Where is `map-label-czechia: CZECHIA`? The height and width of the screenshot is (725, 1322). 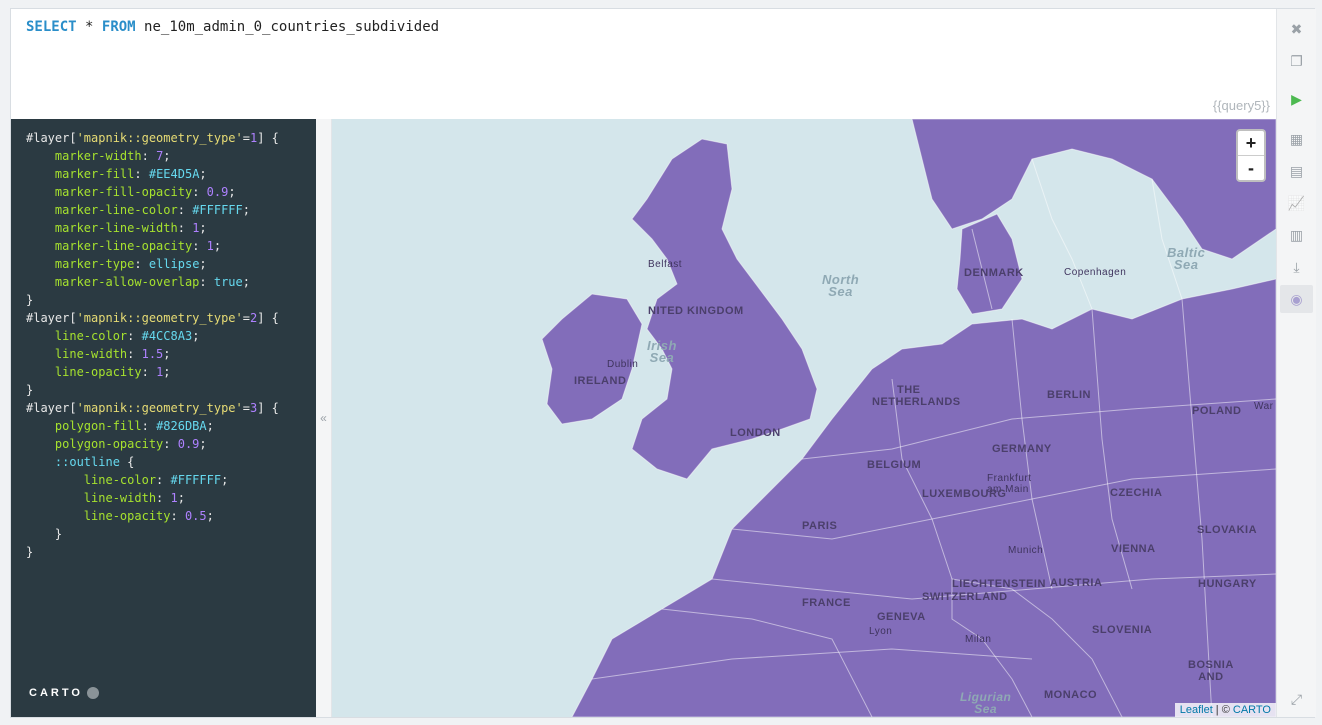 map-label-czechia: CZECHIA is located at coordinates (1136, 493).